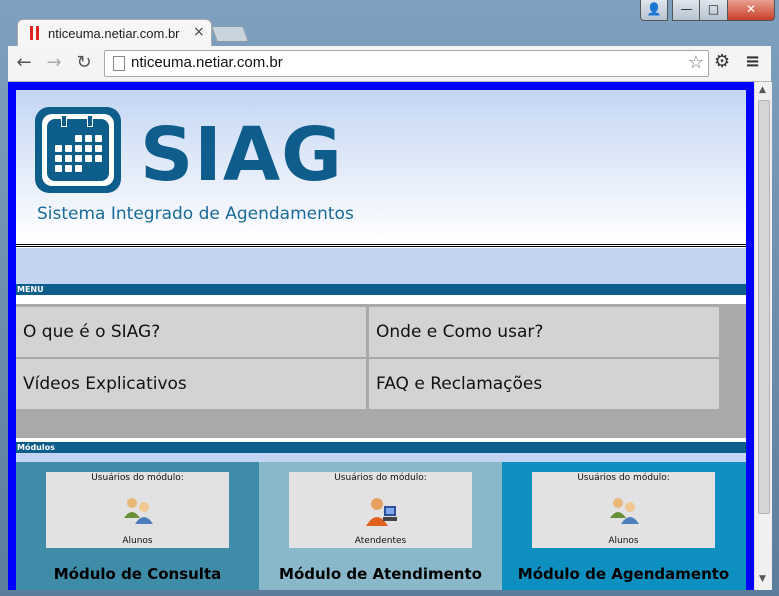 The height and width of the screenshot is (596, 779). I want to click on page-icon, so click(119, 63).